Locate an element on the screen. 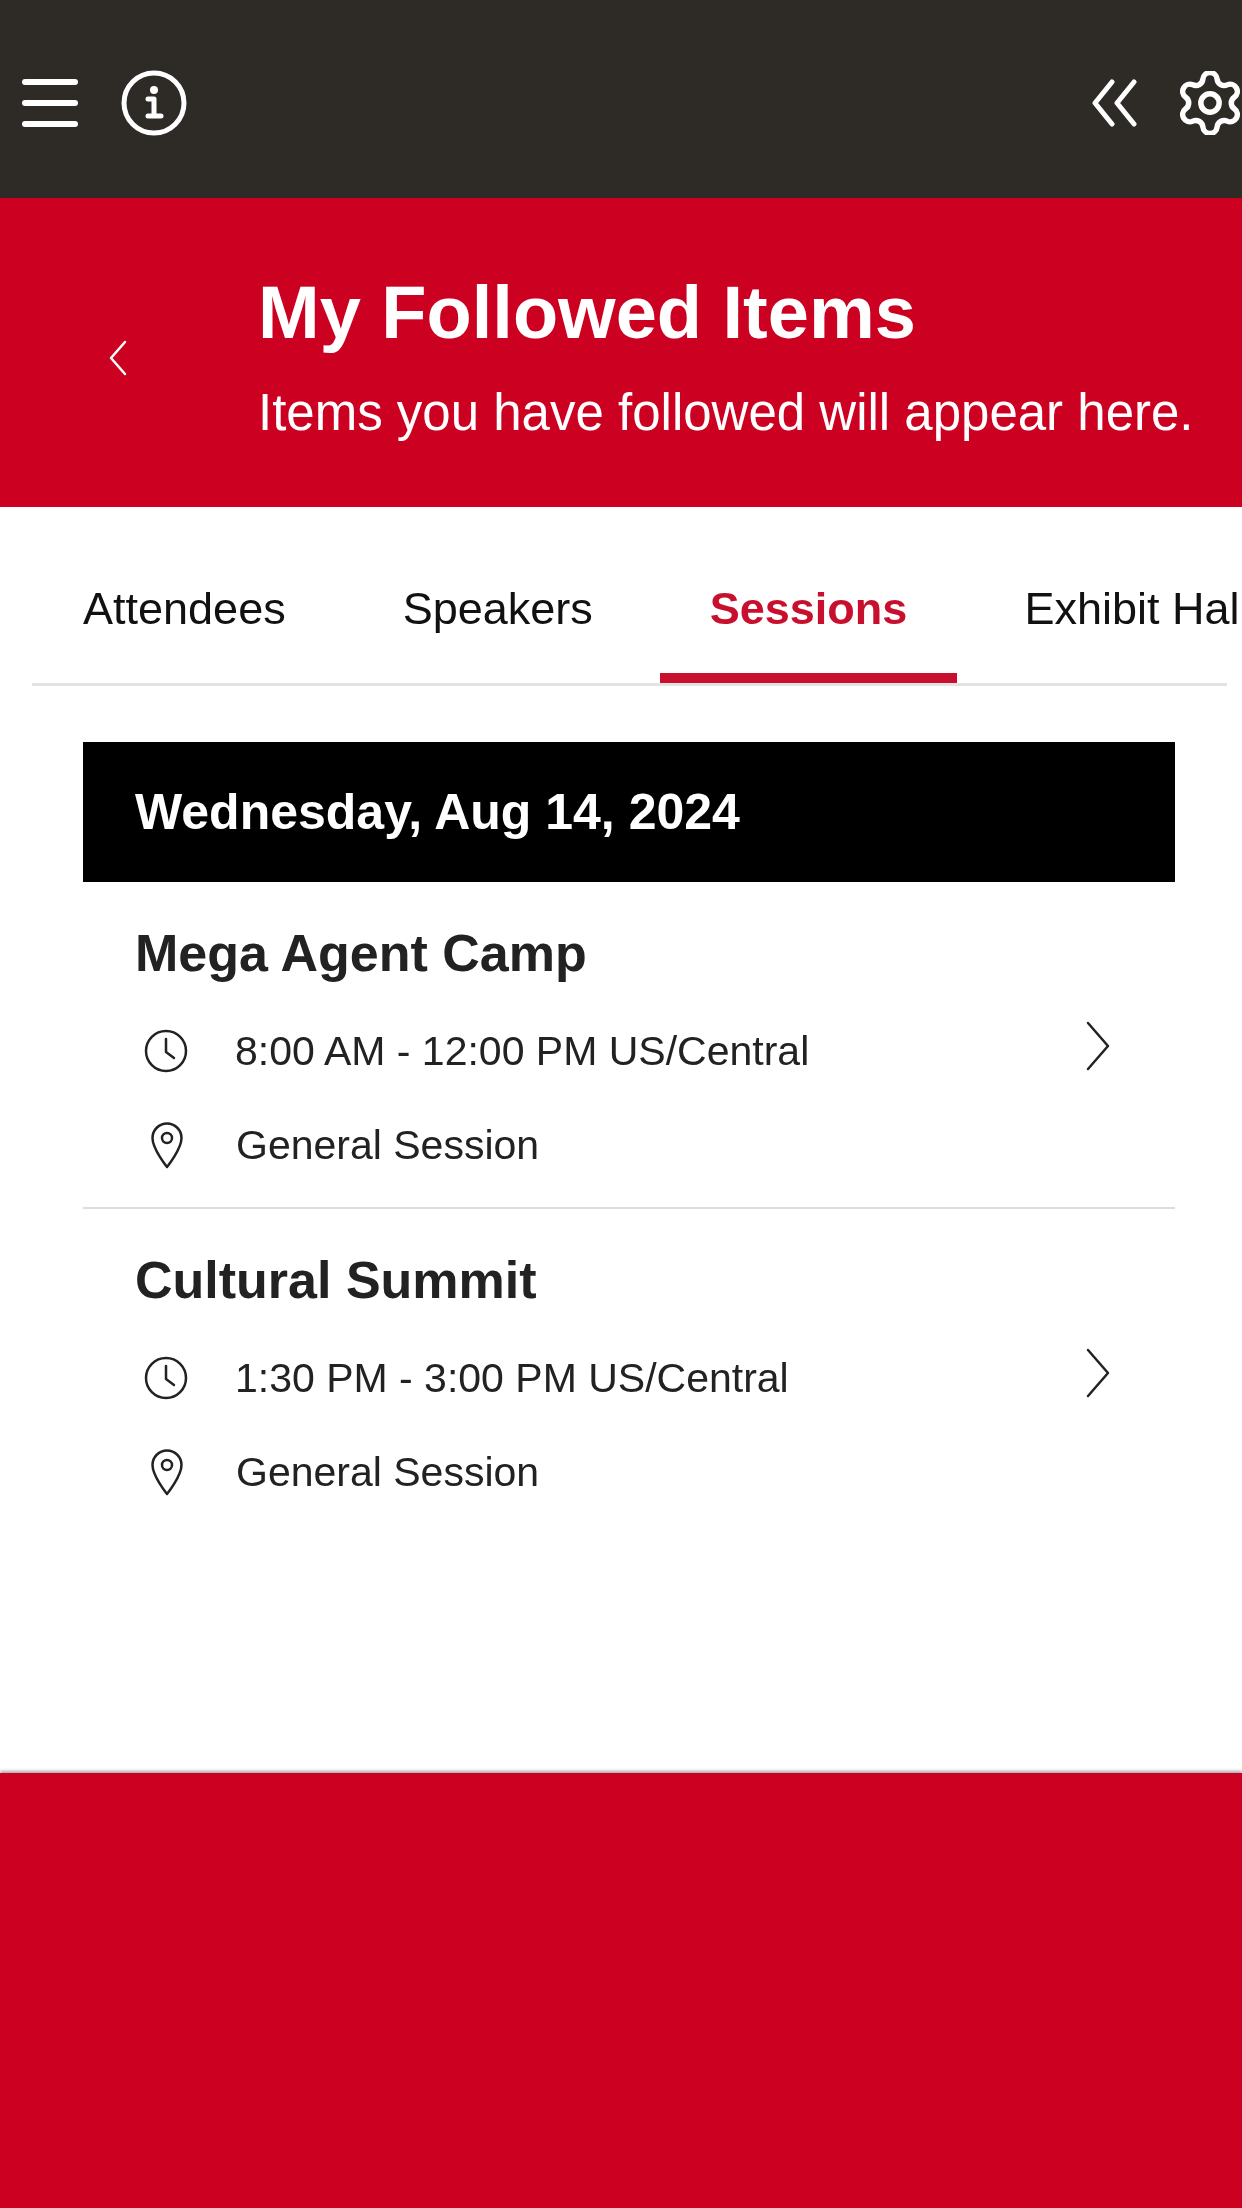  session-time: 8:00 AM - 12:00 PM US/Central is located at coordinates (522, 1051).